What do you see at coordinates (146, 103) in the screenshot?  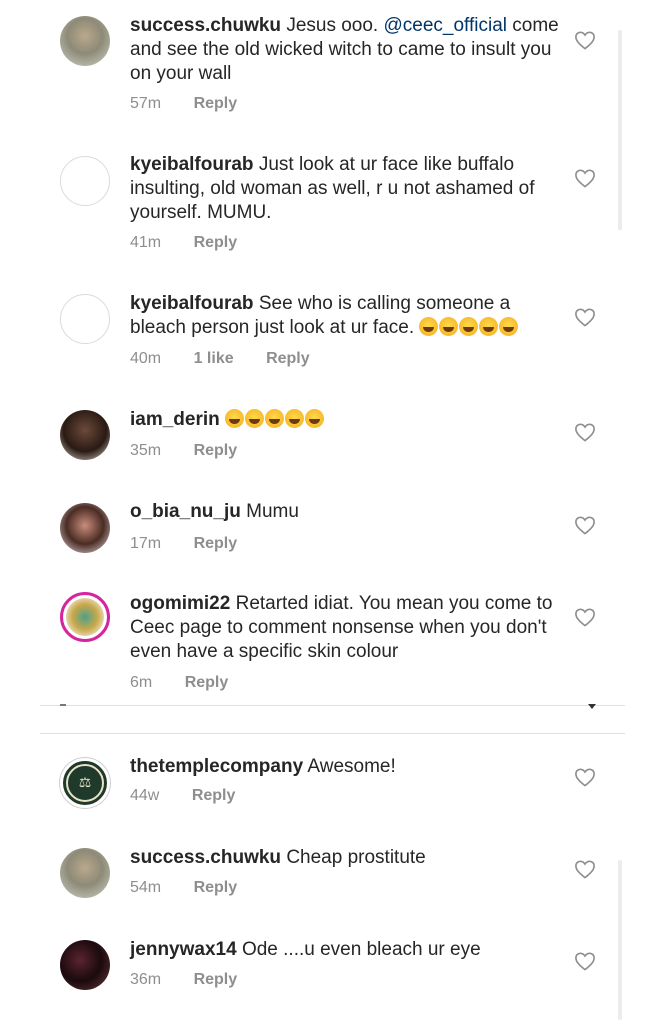 I see `comment-time: 57m` at bounding box center [146, 103].